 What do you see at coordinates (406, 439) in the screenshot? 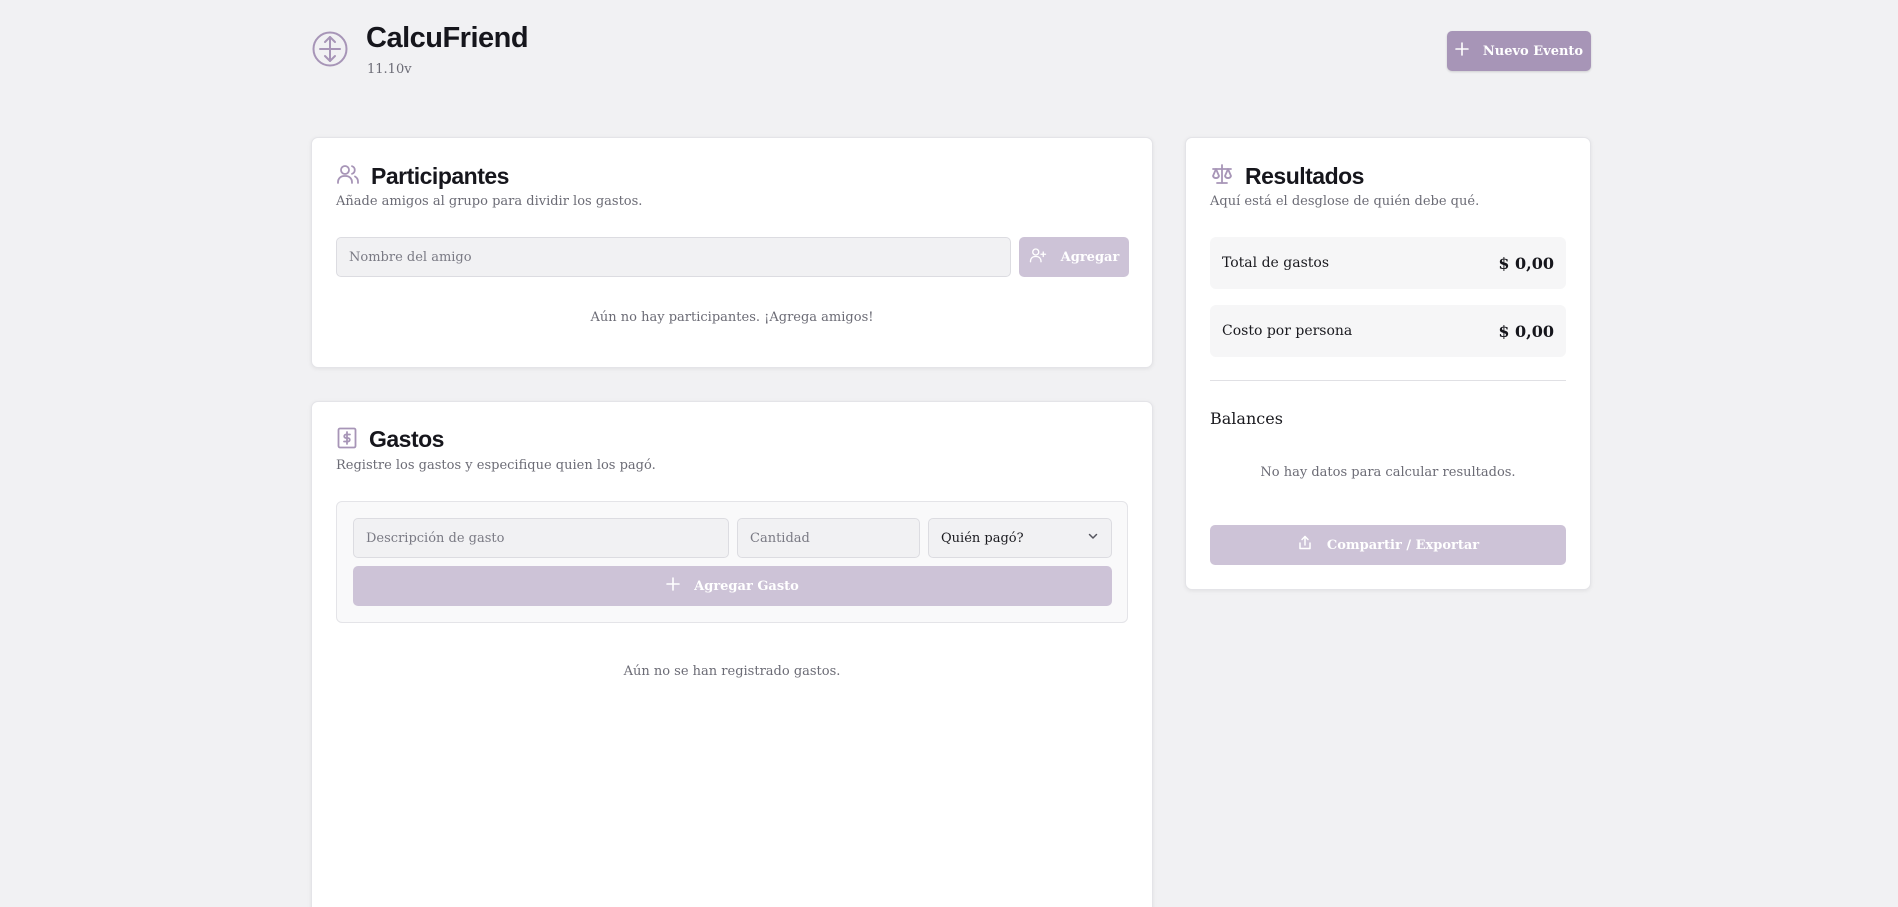
I see `expenses-title: Gastos` at bounding box center [406, 439].